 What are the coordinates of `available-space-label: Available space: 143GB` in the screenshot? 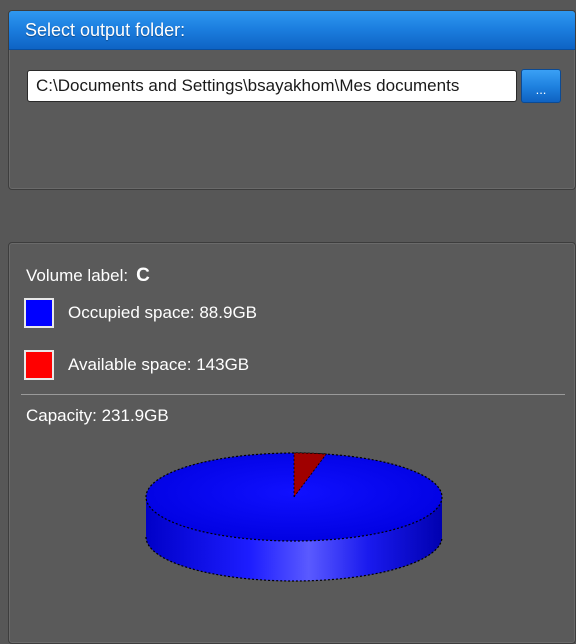 It's located at (159, 364).